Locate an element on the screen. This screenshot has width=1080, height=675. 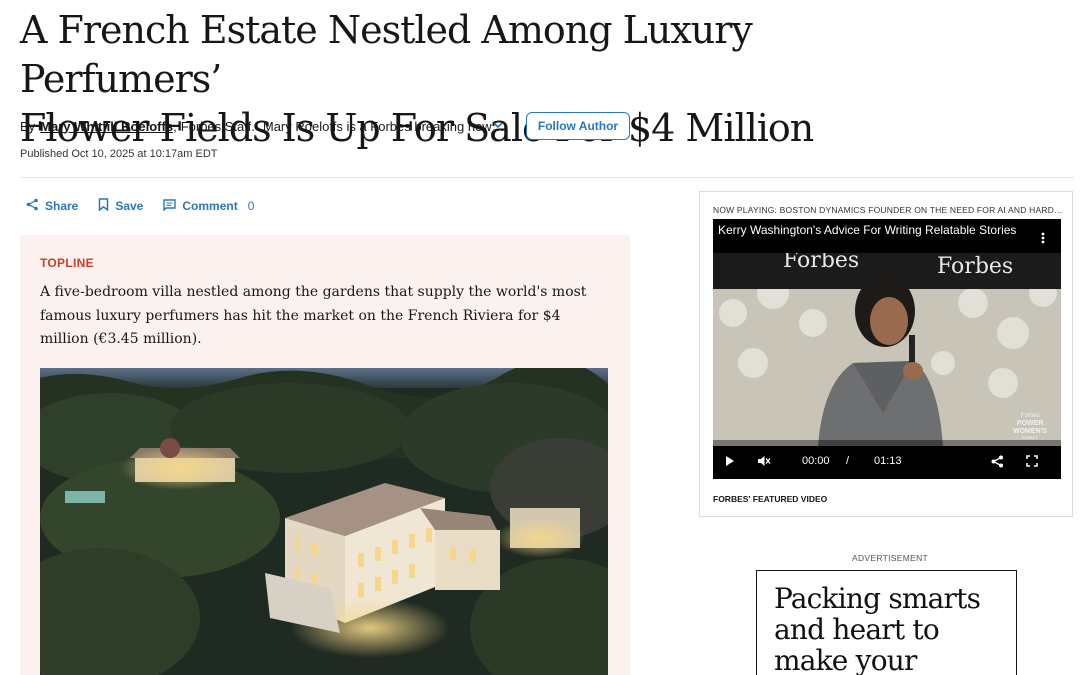
share-button: Share is located at coordinates (52, 206).